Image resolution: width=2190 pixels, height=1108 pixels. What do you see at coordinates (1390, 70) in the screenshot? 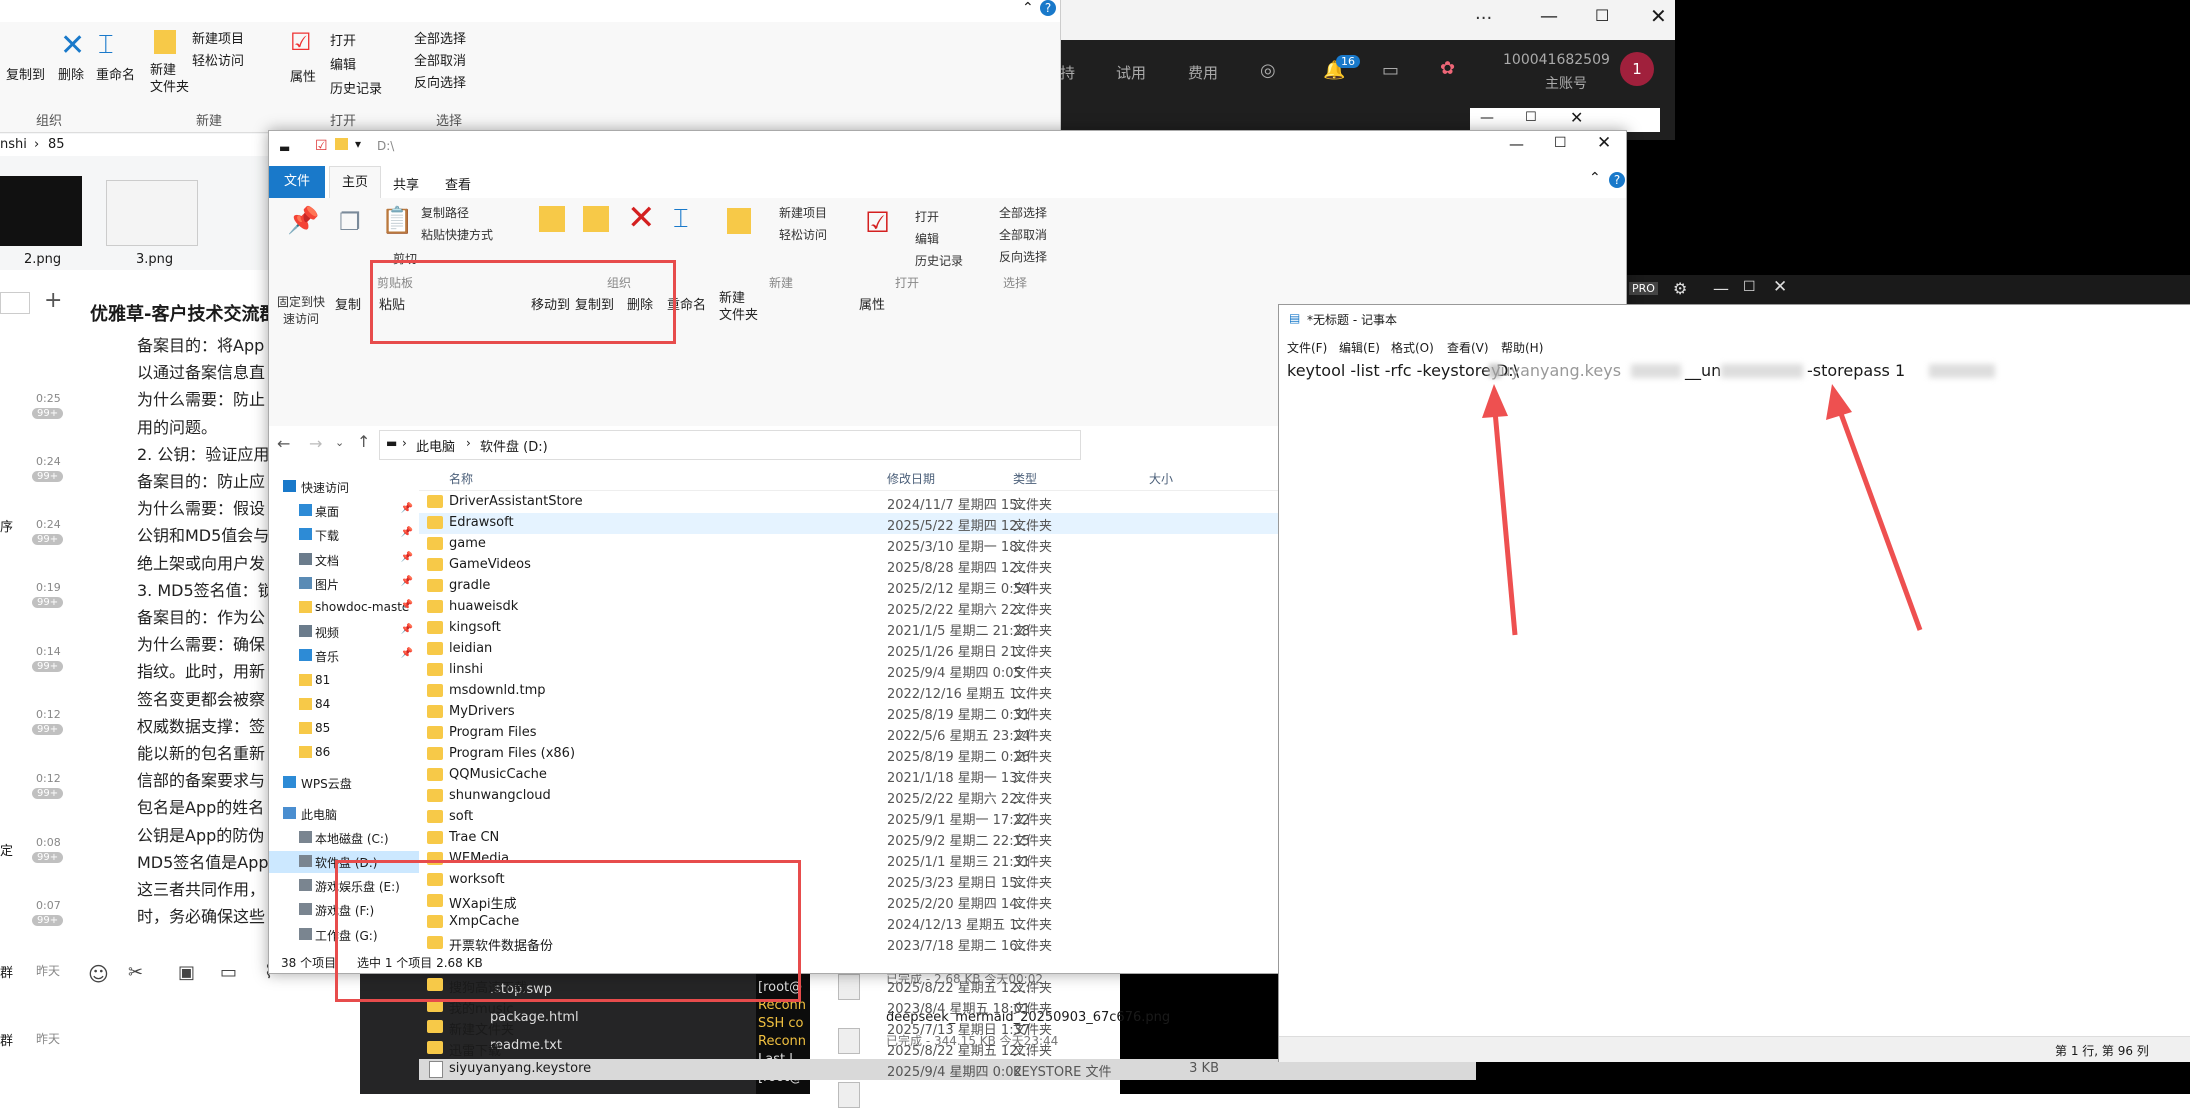
I see `message-icon: ▭` at bounding box center [1390, 70].